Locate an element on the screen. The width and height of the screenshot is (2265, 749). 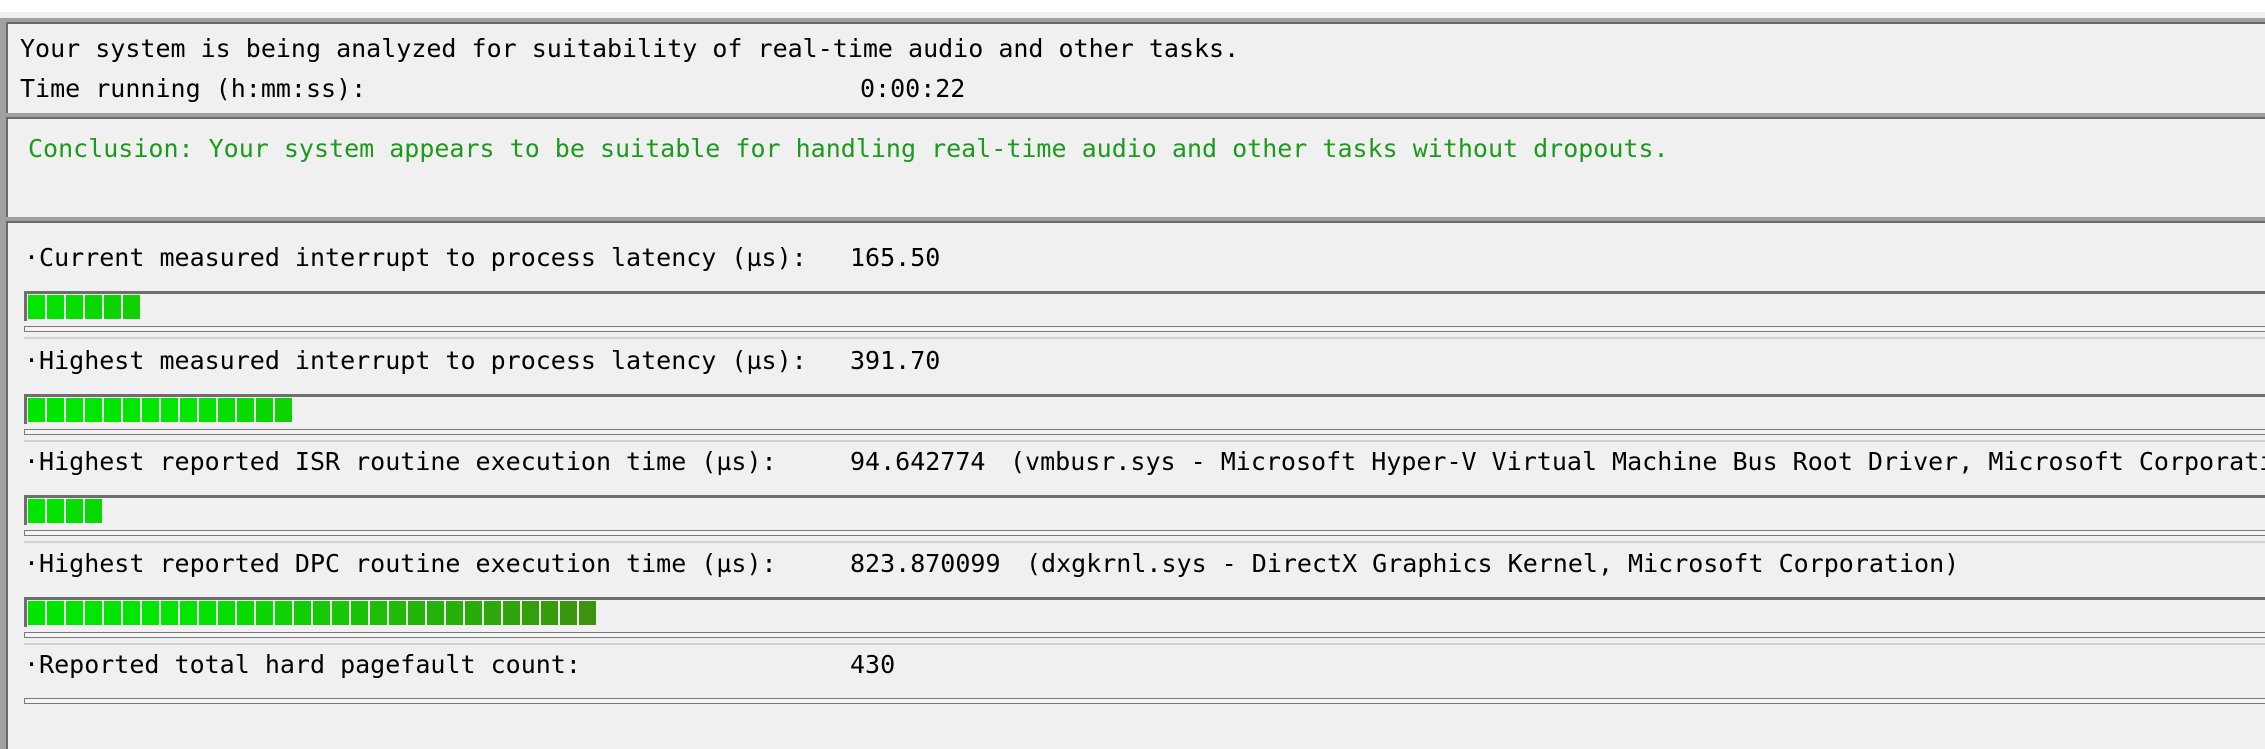
bar-current-latency is located at coordinates (1144, 311).